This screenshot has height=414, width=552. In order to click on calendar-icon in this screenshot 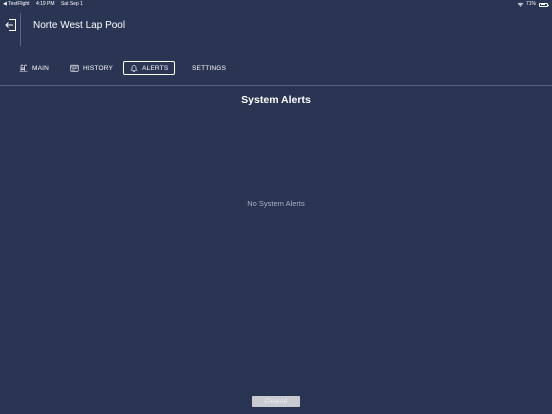, I will do `click(74, 68)`.